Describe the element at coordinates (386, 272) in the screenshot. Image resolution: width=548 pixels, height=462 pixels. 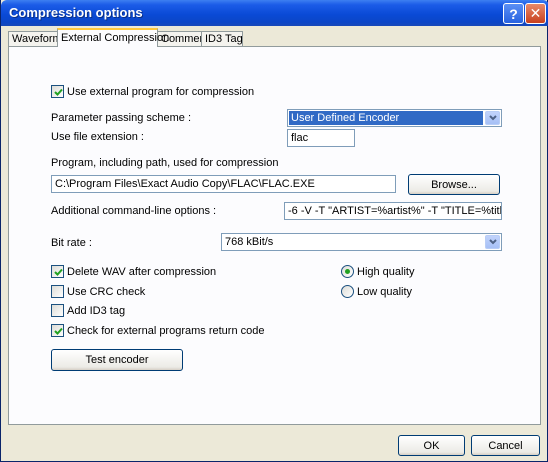
I see `high-quality-label: High quality` at that location.